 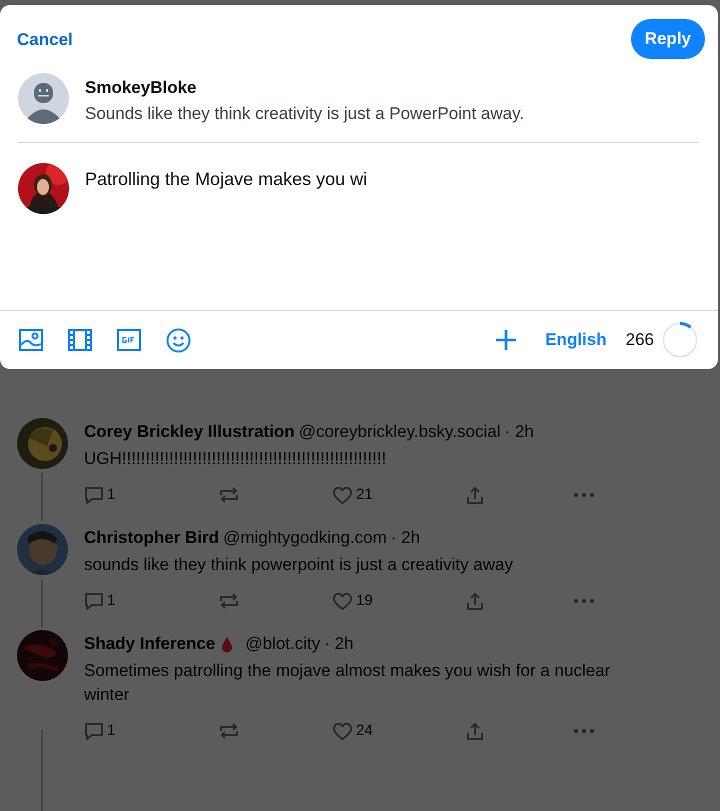 What do you see at coordinates (31, 340) in the screenshot?
I see `image-icon` at bounding box center [31, 340].